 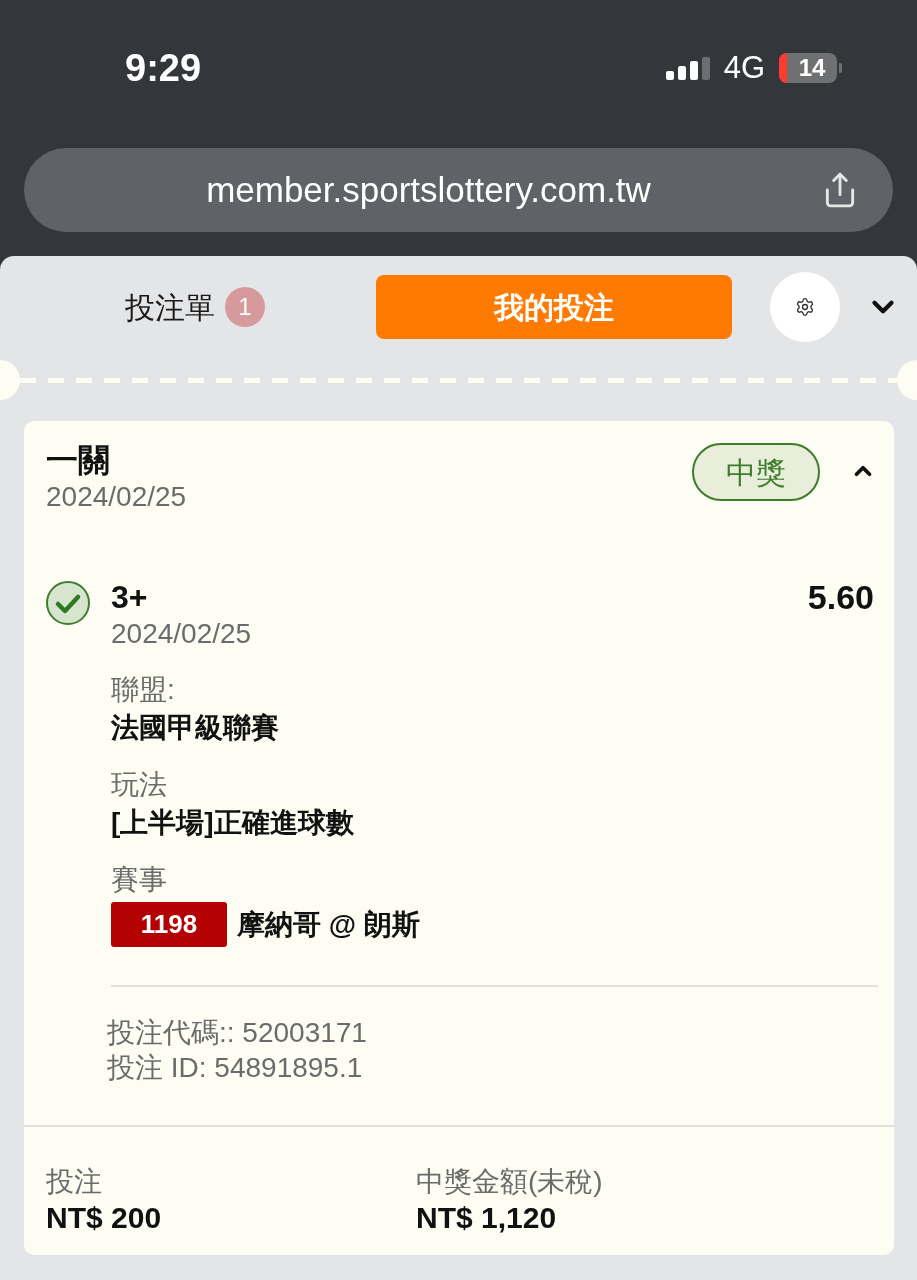 I want to click on selection-date: 2024/02/25, so click(x=181, y=634).